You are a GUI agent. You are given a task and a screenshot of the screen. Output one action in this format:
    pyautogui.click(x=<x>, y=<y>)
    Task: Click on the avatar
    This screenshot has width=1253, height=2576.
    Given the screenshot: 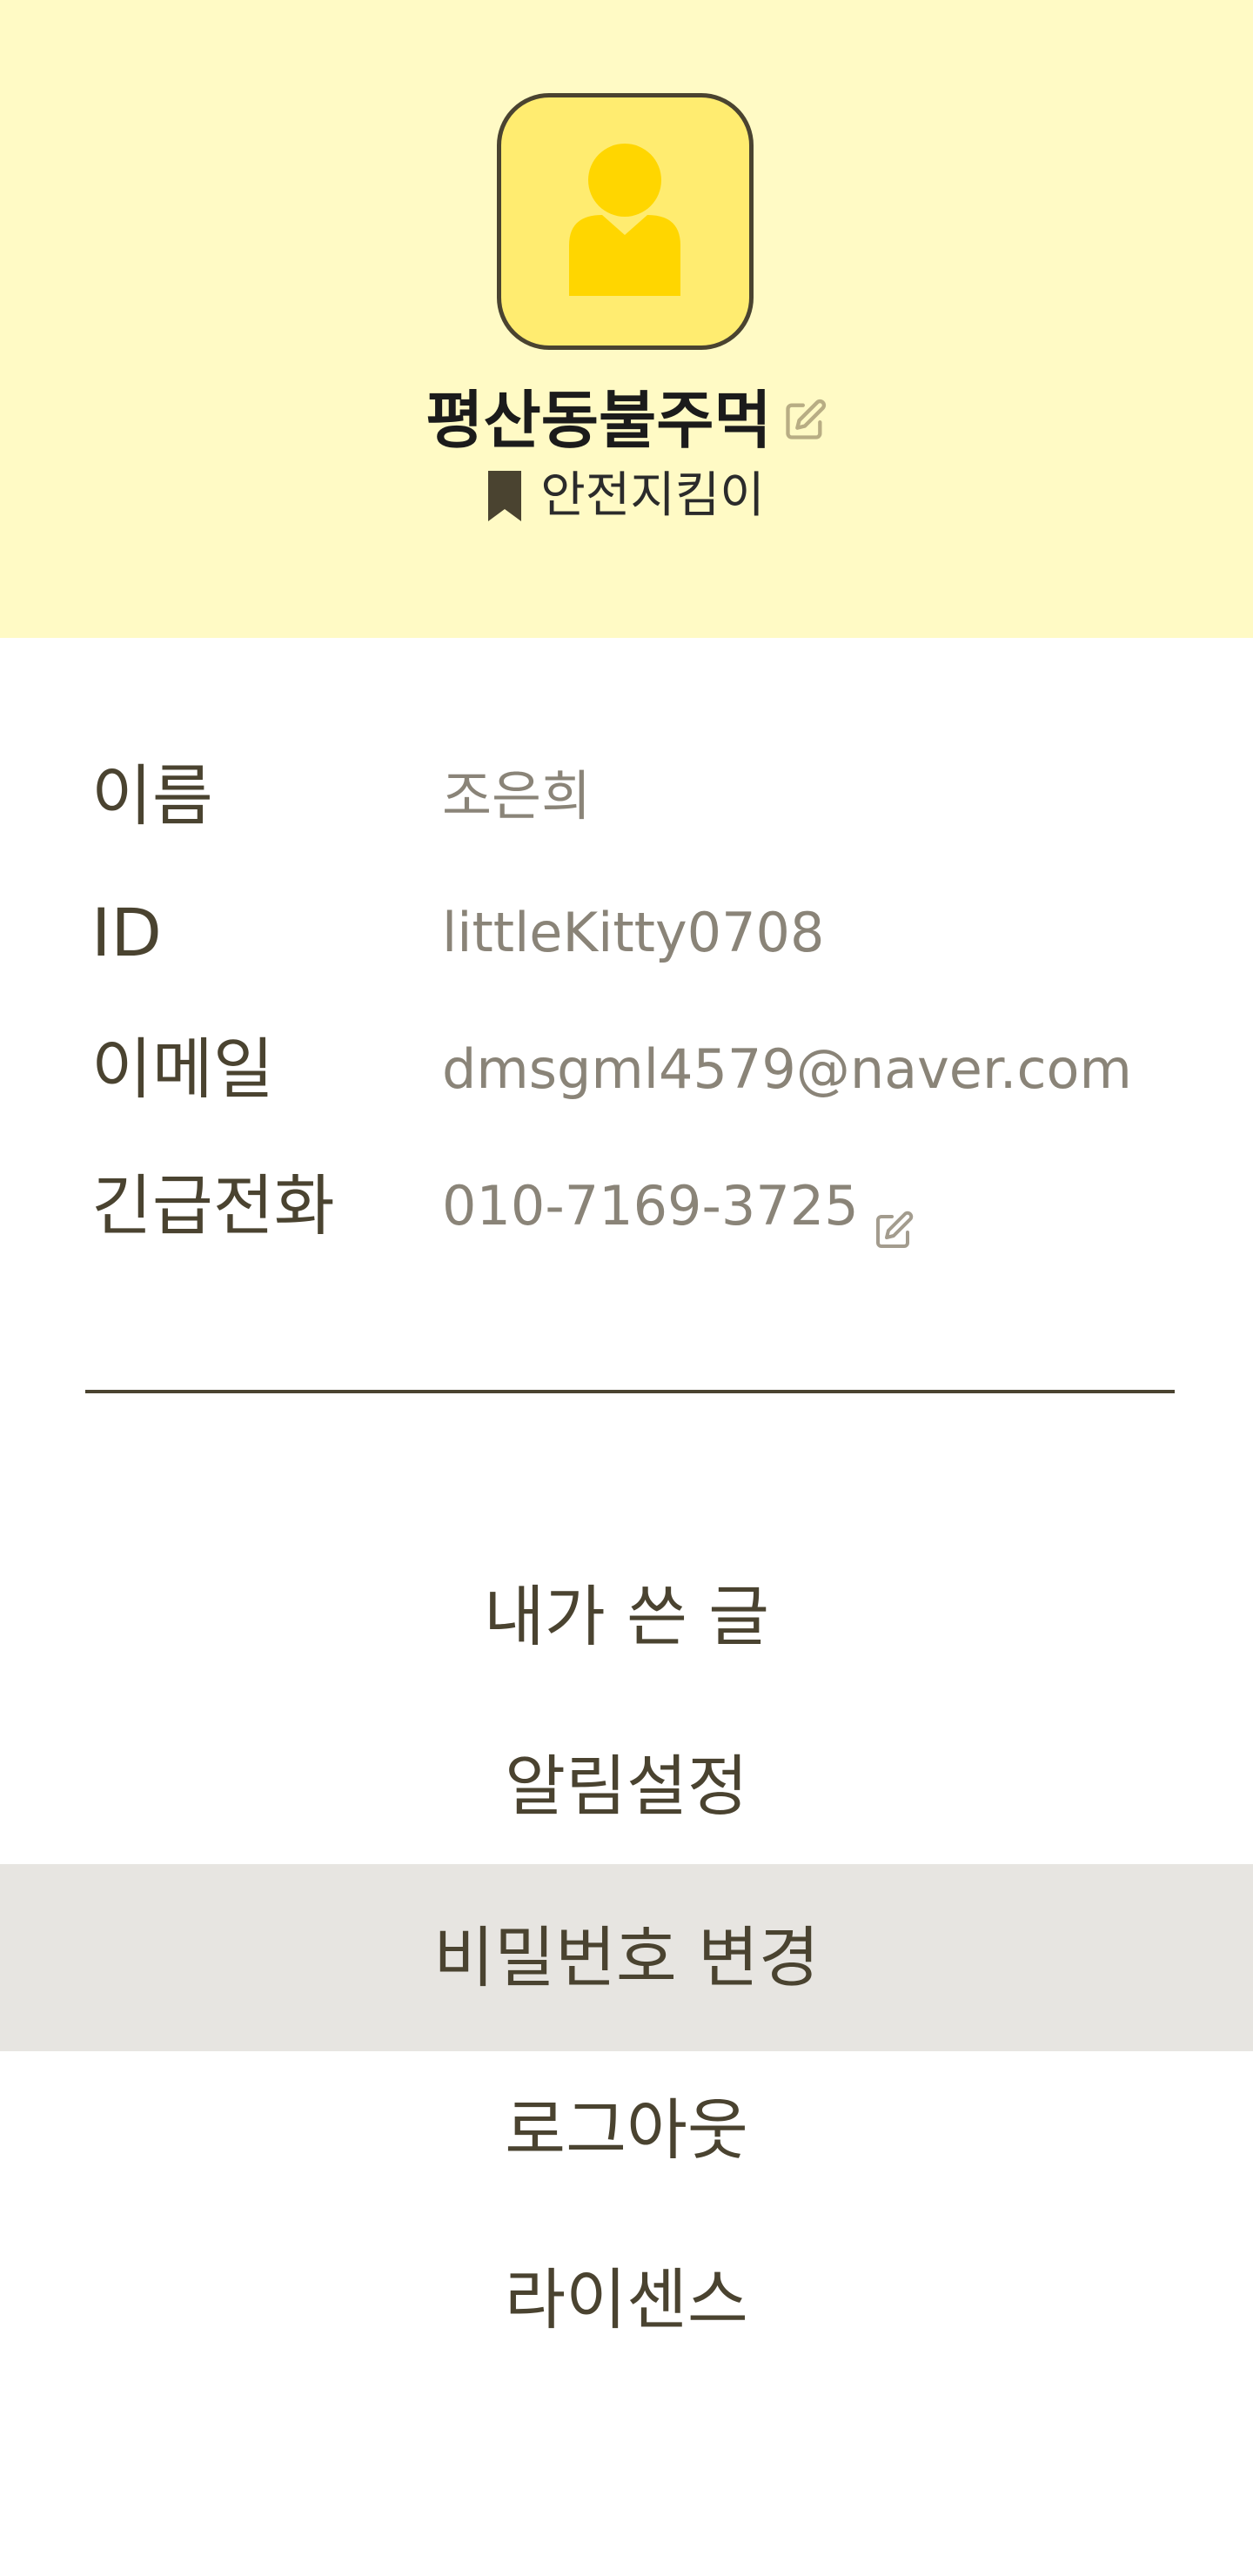 What is the action you would take?
    pyautogui.click(x=625, y=222)
    